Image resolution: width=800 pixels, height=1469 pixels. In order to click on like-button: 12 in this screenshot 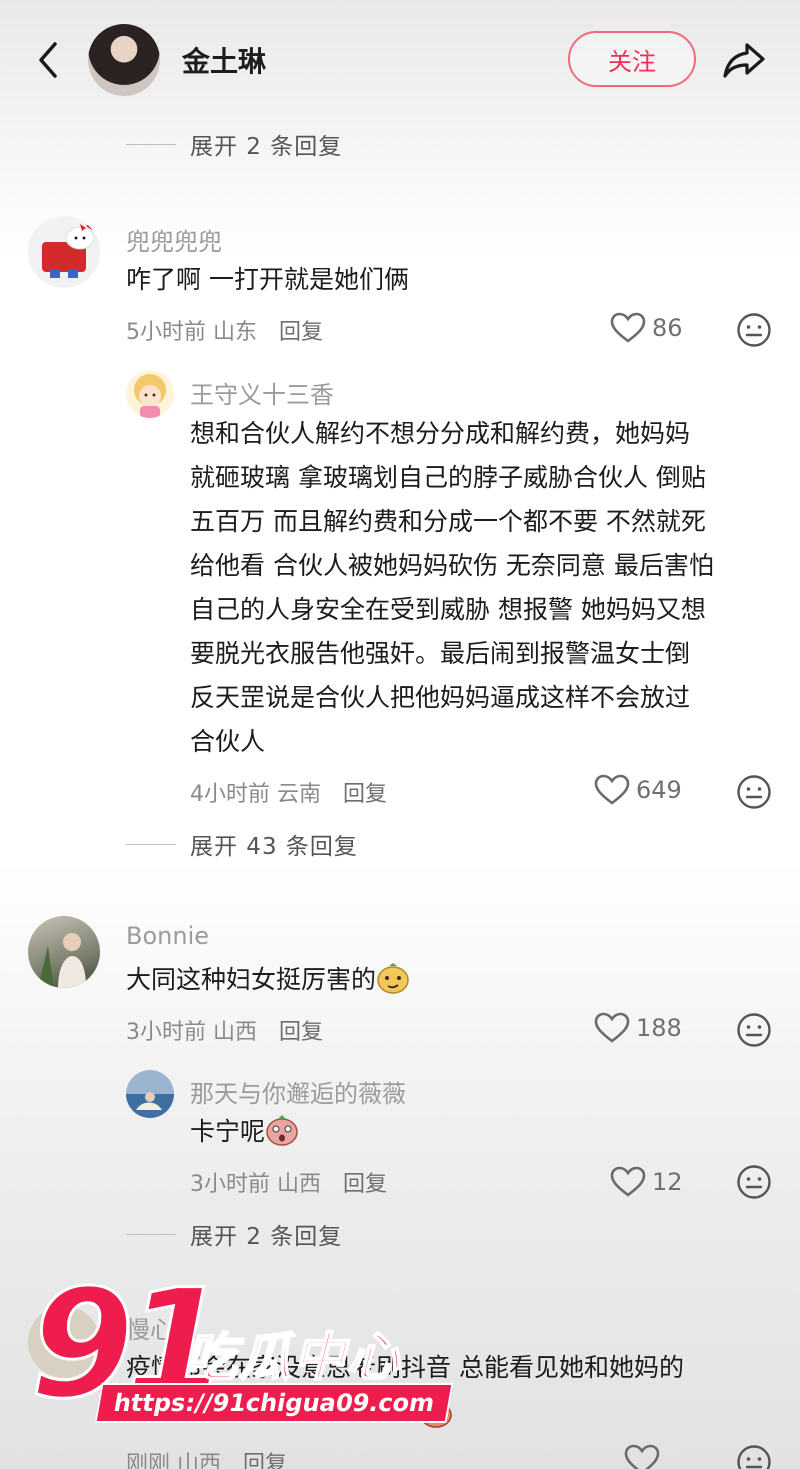, I will do `click(646, 1182)`.